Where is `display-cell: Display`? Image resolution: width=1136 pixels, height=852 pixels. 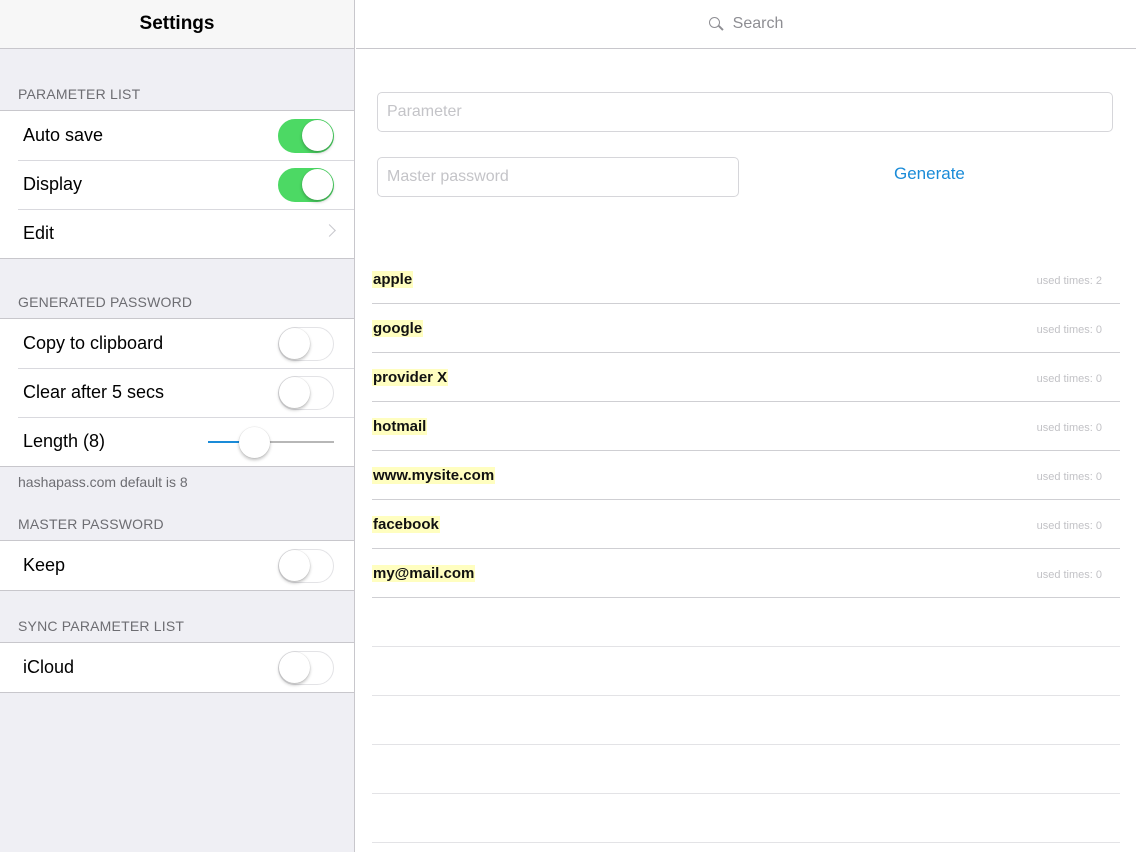 display-cell: Display is located at coordinates (177, 184).